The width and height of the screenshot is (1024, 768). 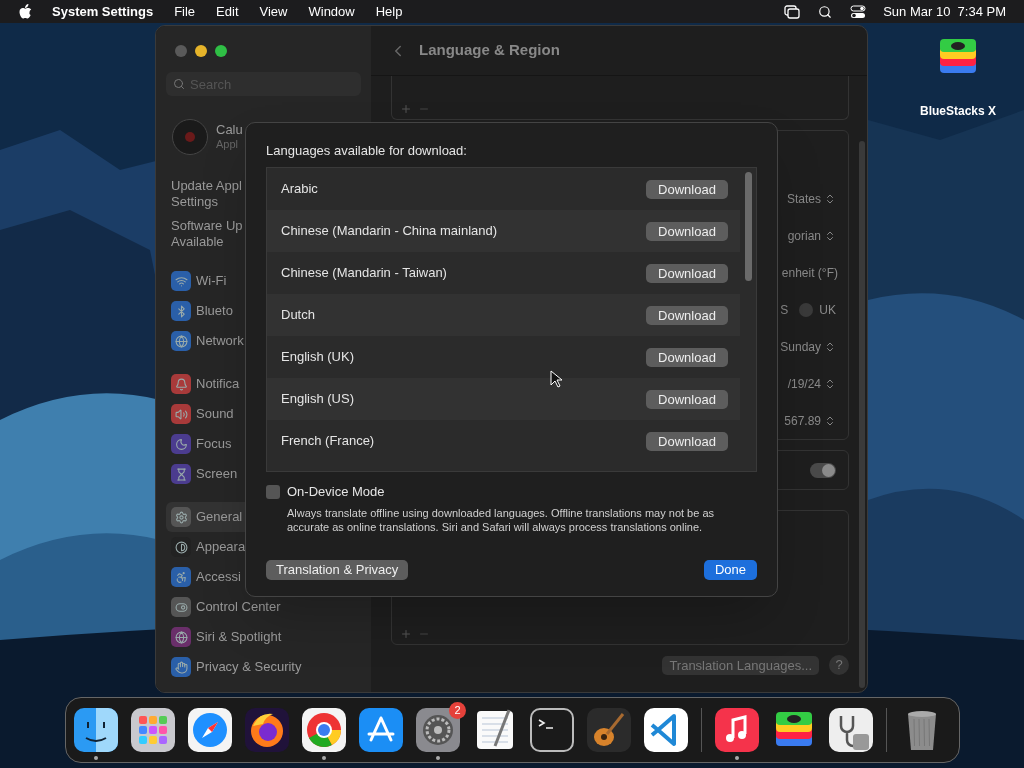 I want to click on sheet-heading: Languages available for download:, so click(x=367, y=151).